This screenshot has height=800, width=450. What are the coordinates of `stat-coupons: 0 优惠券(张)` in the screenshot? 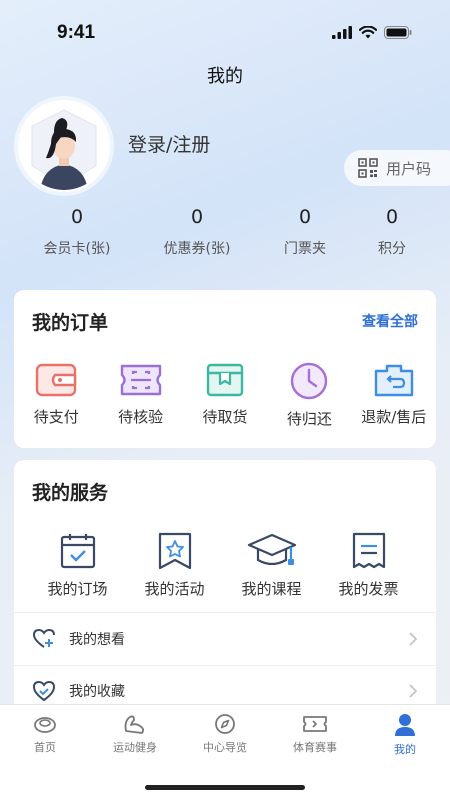 It's located at (197, 232).